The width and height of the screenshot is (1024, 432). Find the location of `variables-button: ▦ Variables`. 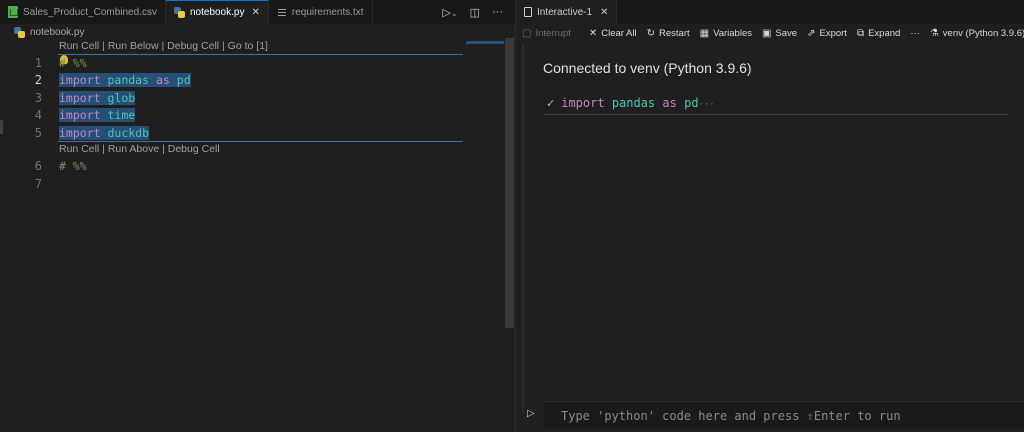

variables-button: ▦ Variables is located at coordinates (726, 33).